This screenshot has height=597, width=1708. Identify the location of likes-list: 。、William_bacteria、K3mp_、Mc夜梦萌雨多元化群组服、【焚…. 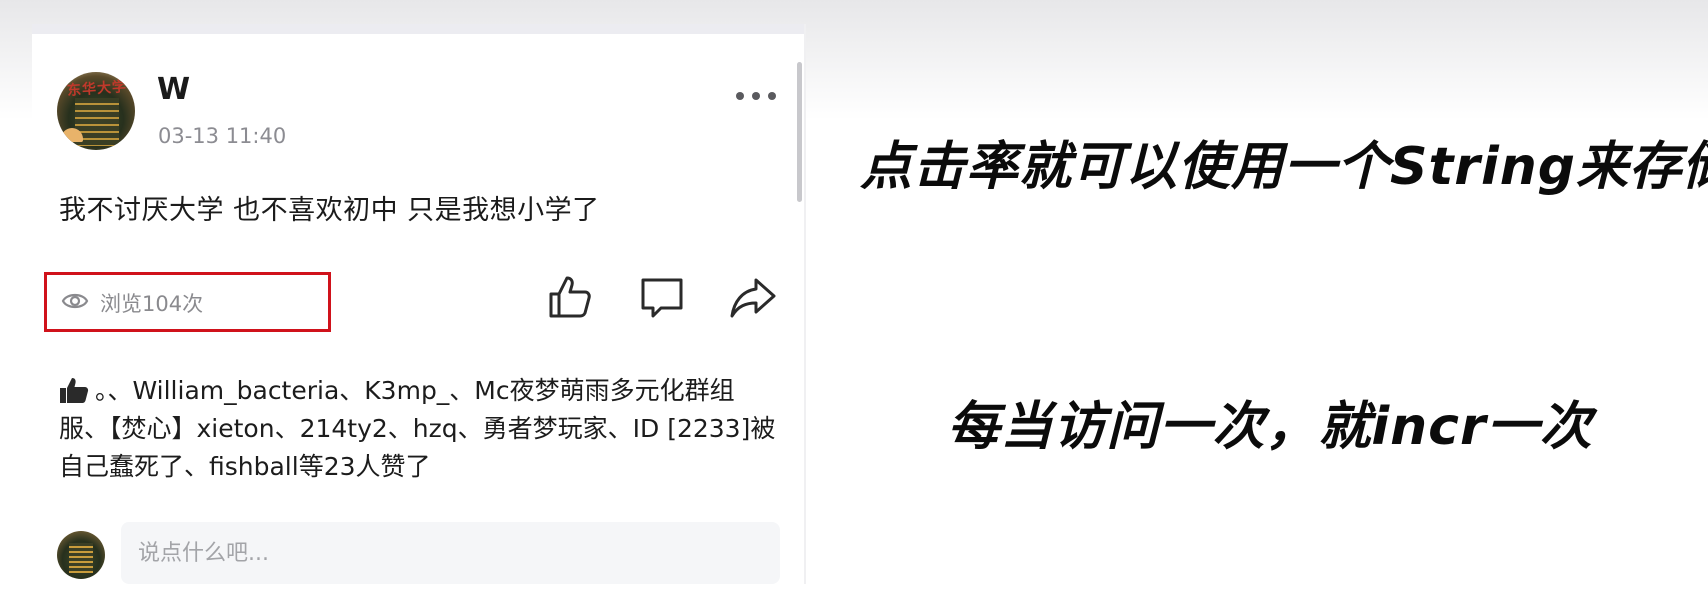
(419, 429).